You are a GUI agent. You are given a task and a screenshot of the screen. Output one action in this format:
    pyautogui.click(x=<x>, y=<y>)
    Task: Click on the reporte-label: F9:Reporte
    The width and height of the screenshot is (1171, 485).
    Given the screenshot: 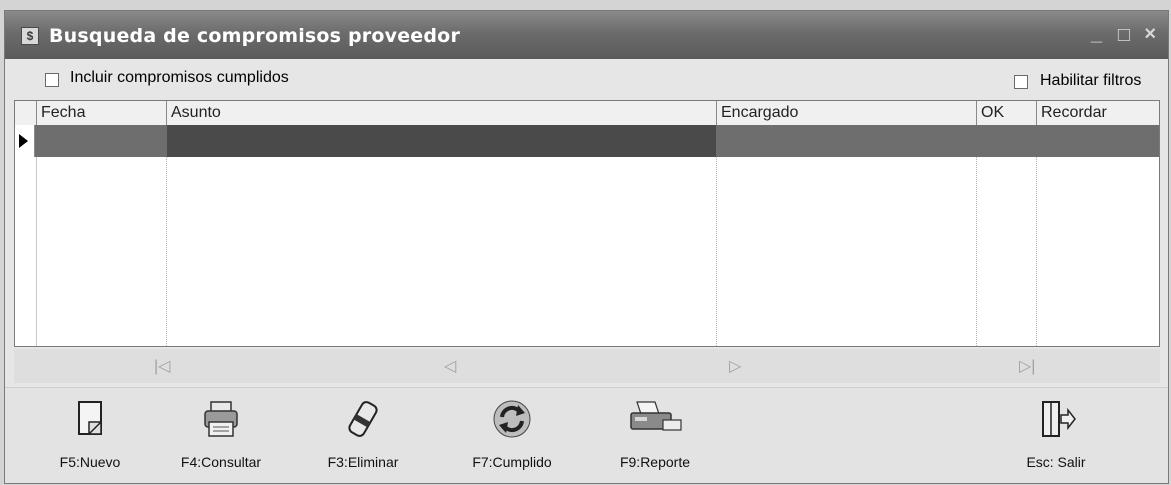 What is the action you would take?
    pyautogui.click(x=655, y=462)
    